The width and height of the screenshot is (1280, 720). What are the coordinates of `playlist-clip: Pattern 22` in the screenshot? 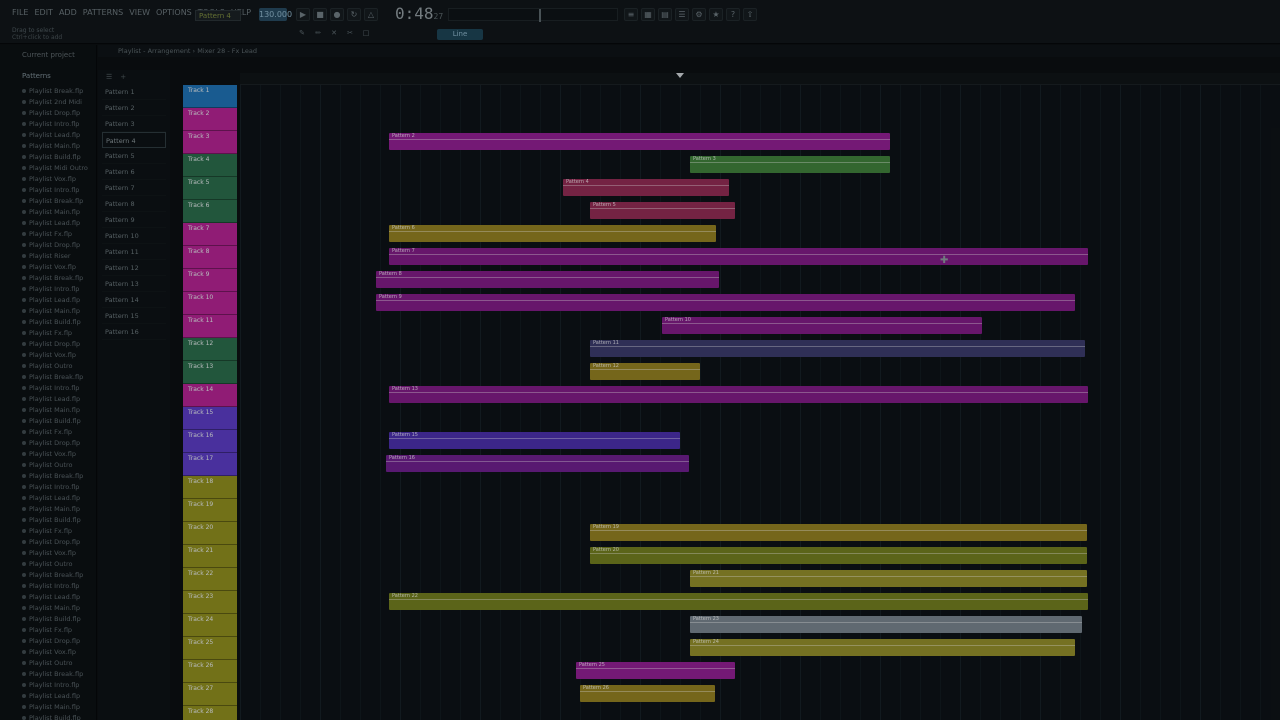 It's located at (738, 601).